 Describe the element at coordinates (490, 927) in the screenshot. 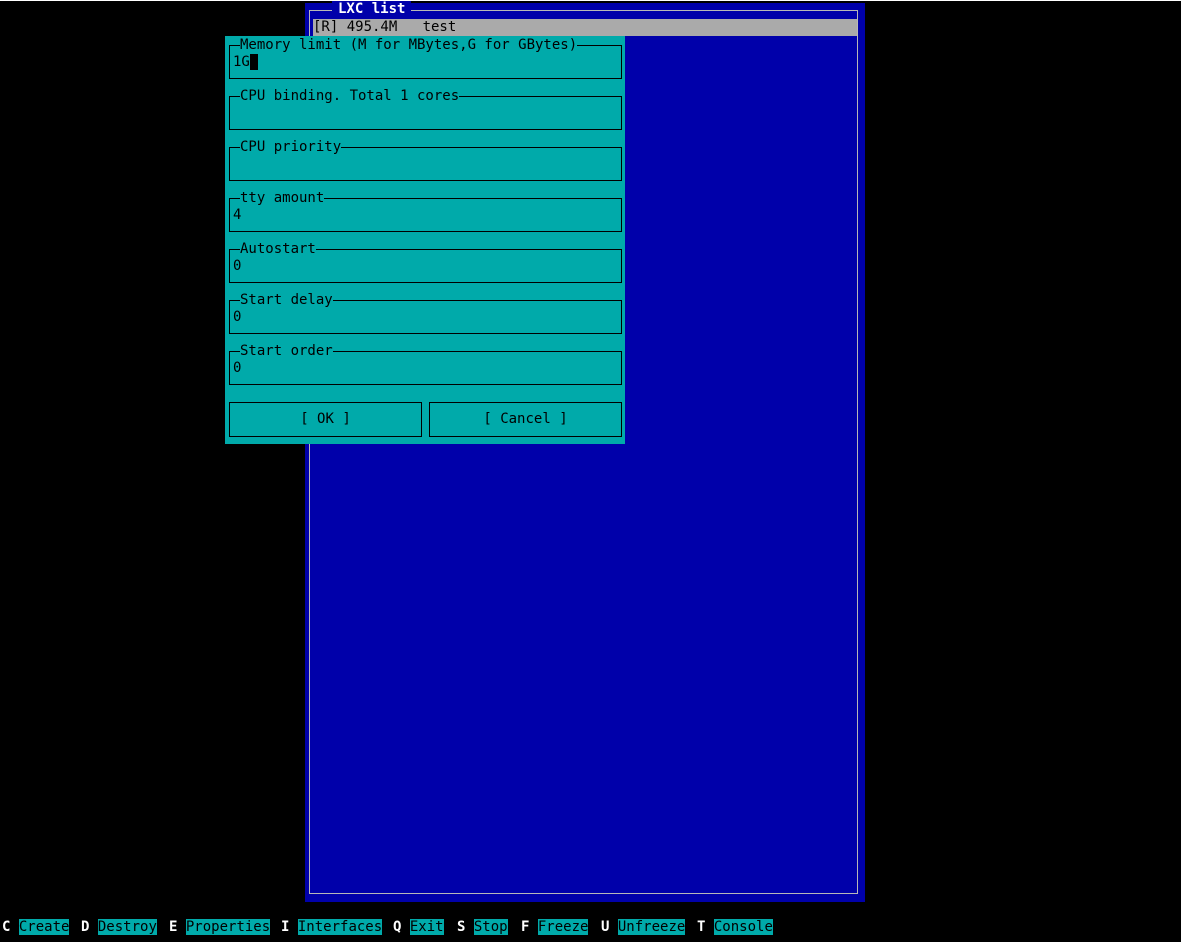

I see `shortcut-label: Stop` at that location.